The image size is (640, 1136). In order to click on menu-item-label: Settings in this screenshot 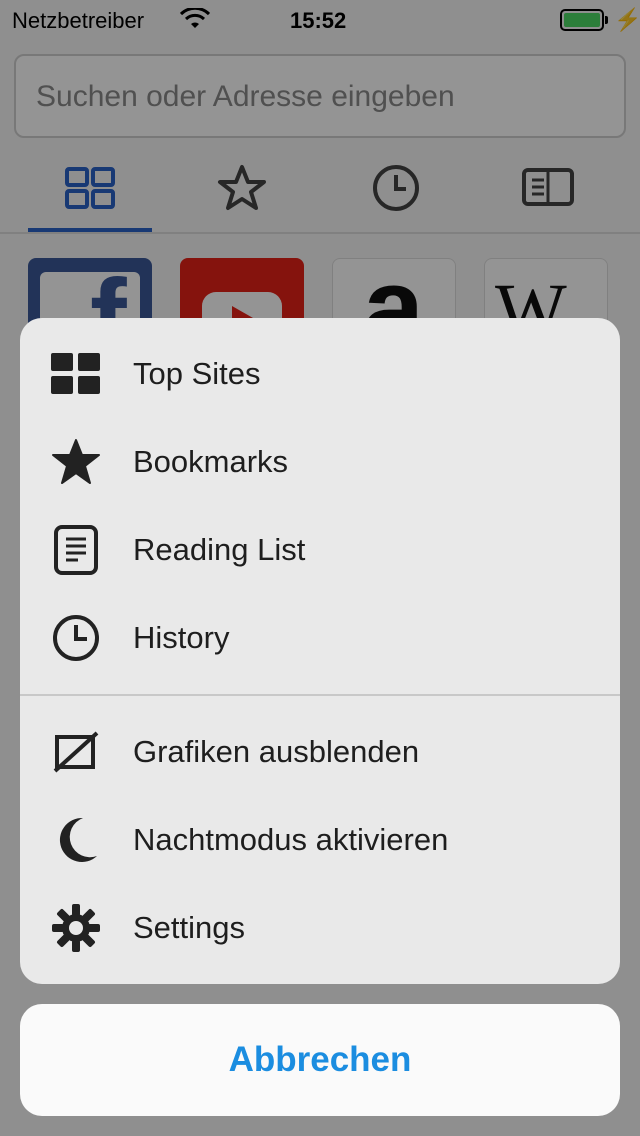, I will do `click(189, 927)`.